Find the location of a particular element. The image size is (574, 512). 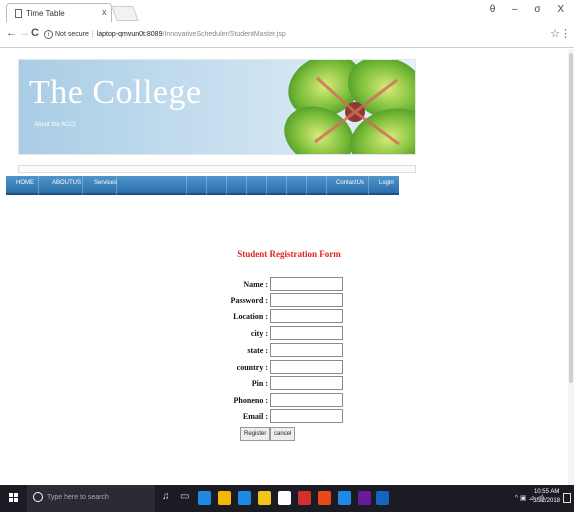

tab-title: Time Table is located at coordinates (45, 13).